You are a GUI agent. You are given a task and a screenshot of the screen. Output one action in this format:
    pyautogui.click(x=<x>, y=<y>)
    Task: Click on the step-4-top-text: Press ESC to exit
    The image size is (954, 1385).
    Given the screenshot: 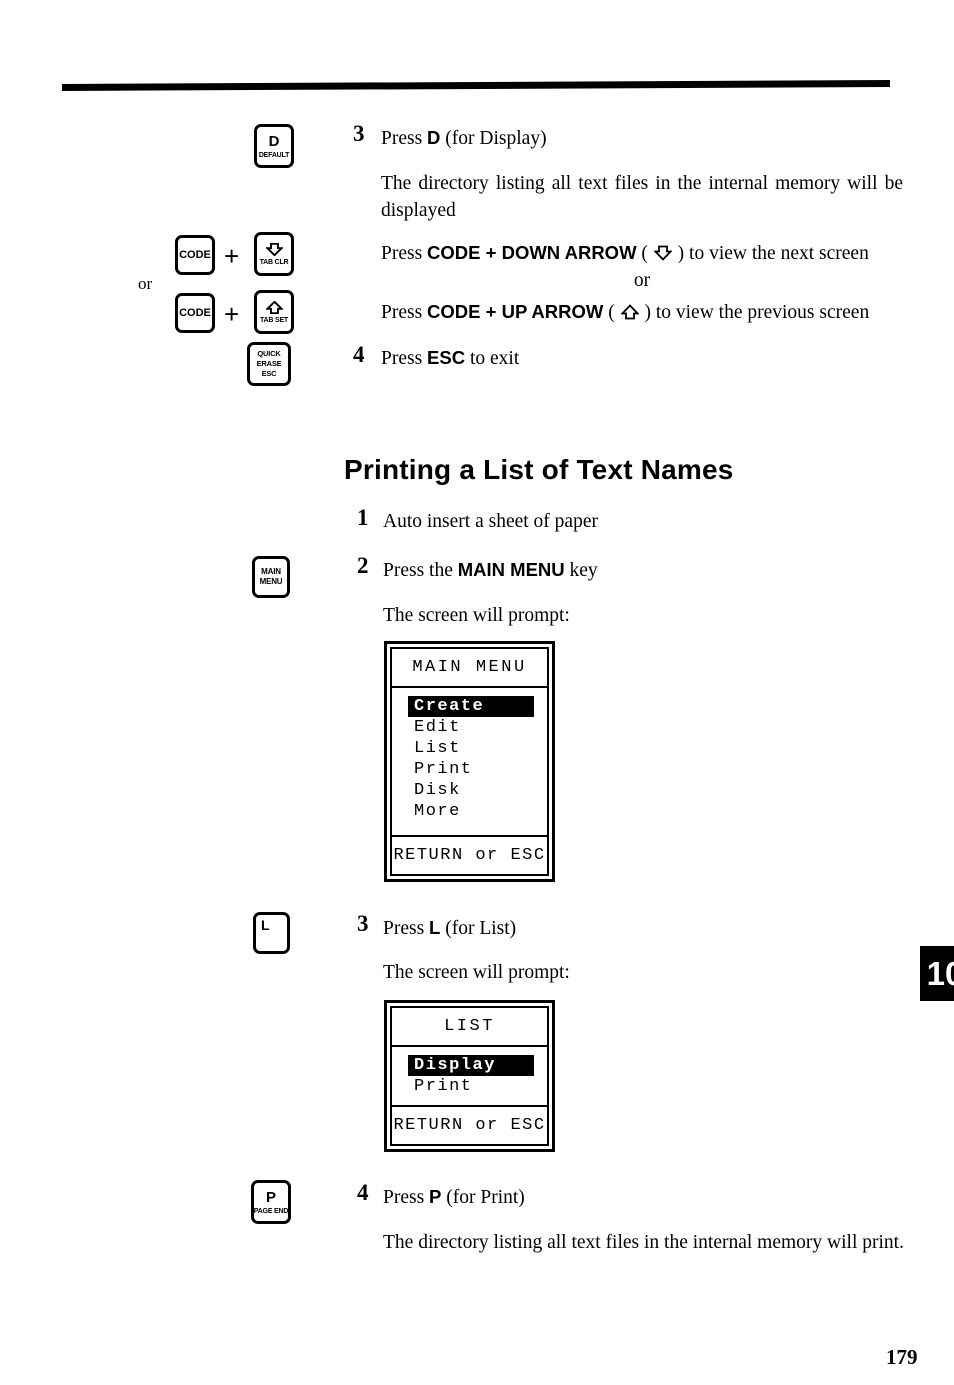 What is the action you would take?
    pyautogui.click(x=641, y=358)
    